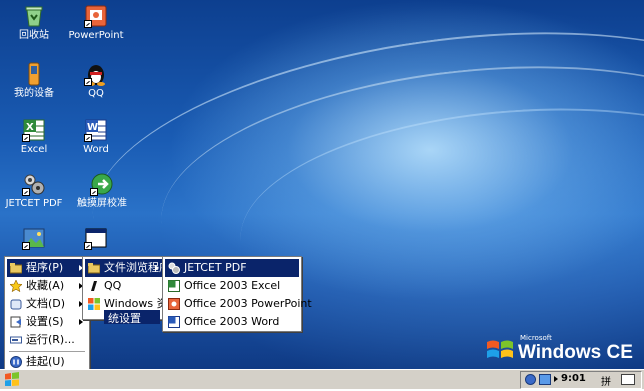 The height and width of the screenshot is (391, 644). Describe the element at coordinates (34, 149) in the screenshot. I see `desktop-icon-label: Excel` at that location.